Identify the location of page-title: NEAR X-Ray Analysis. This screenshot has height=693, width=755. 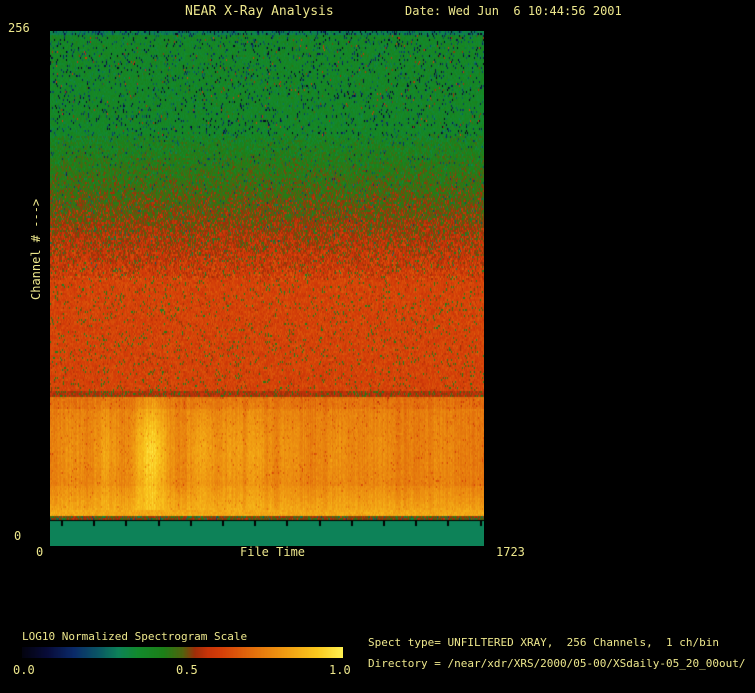
(259, 11).